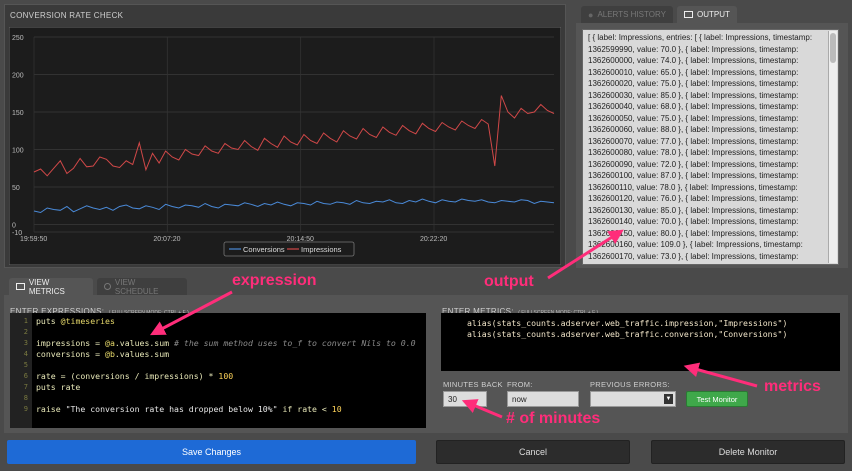 Image resolution: width=852 pixels, height=471 pixels. Describe the element at coordinates (482, 409) in the screenshot. I see `arrow-minutes` at that location.